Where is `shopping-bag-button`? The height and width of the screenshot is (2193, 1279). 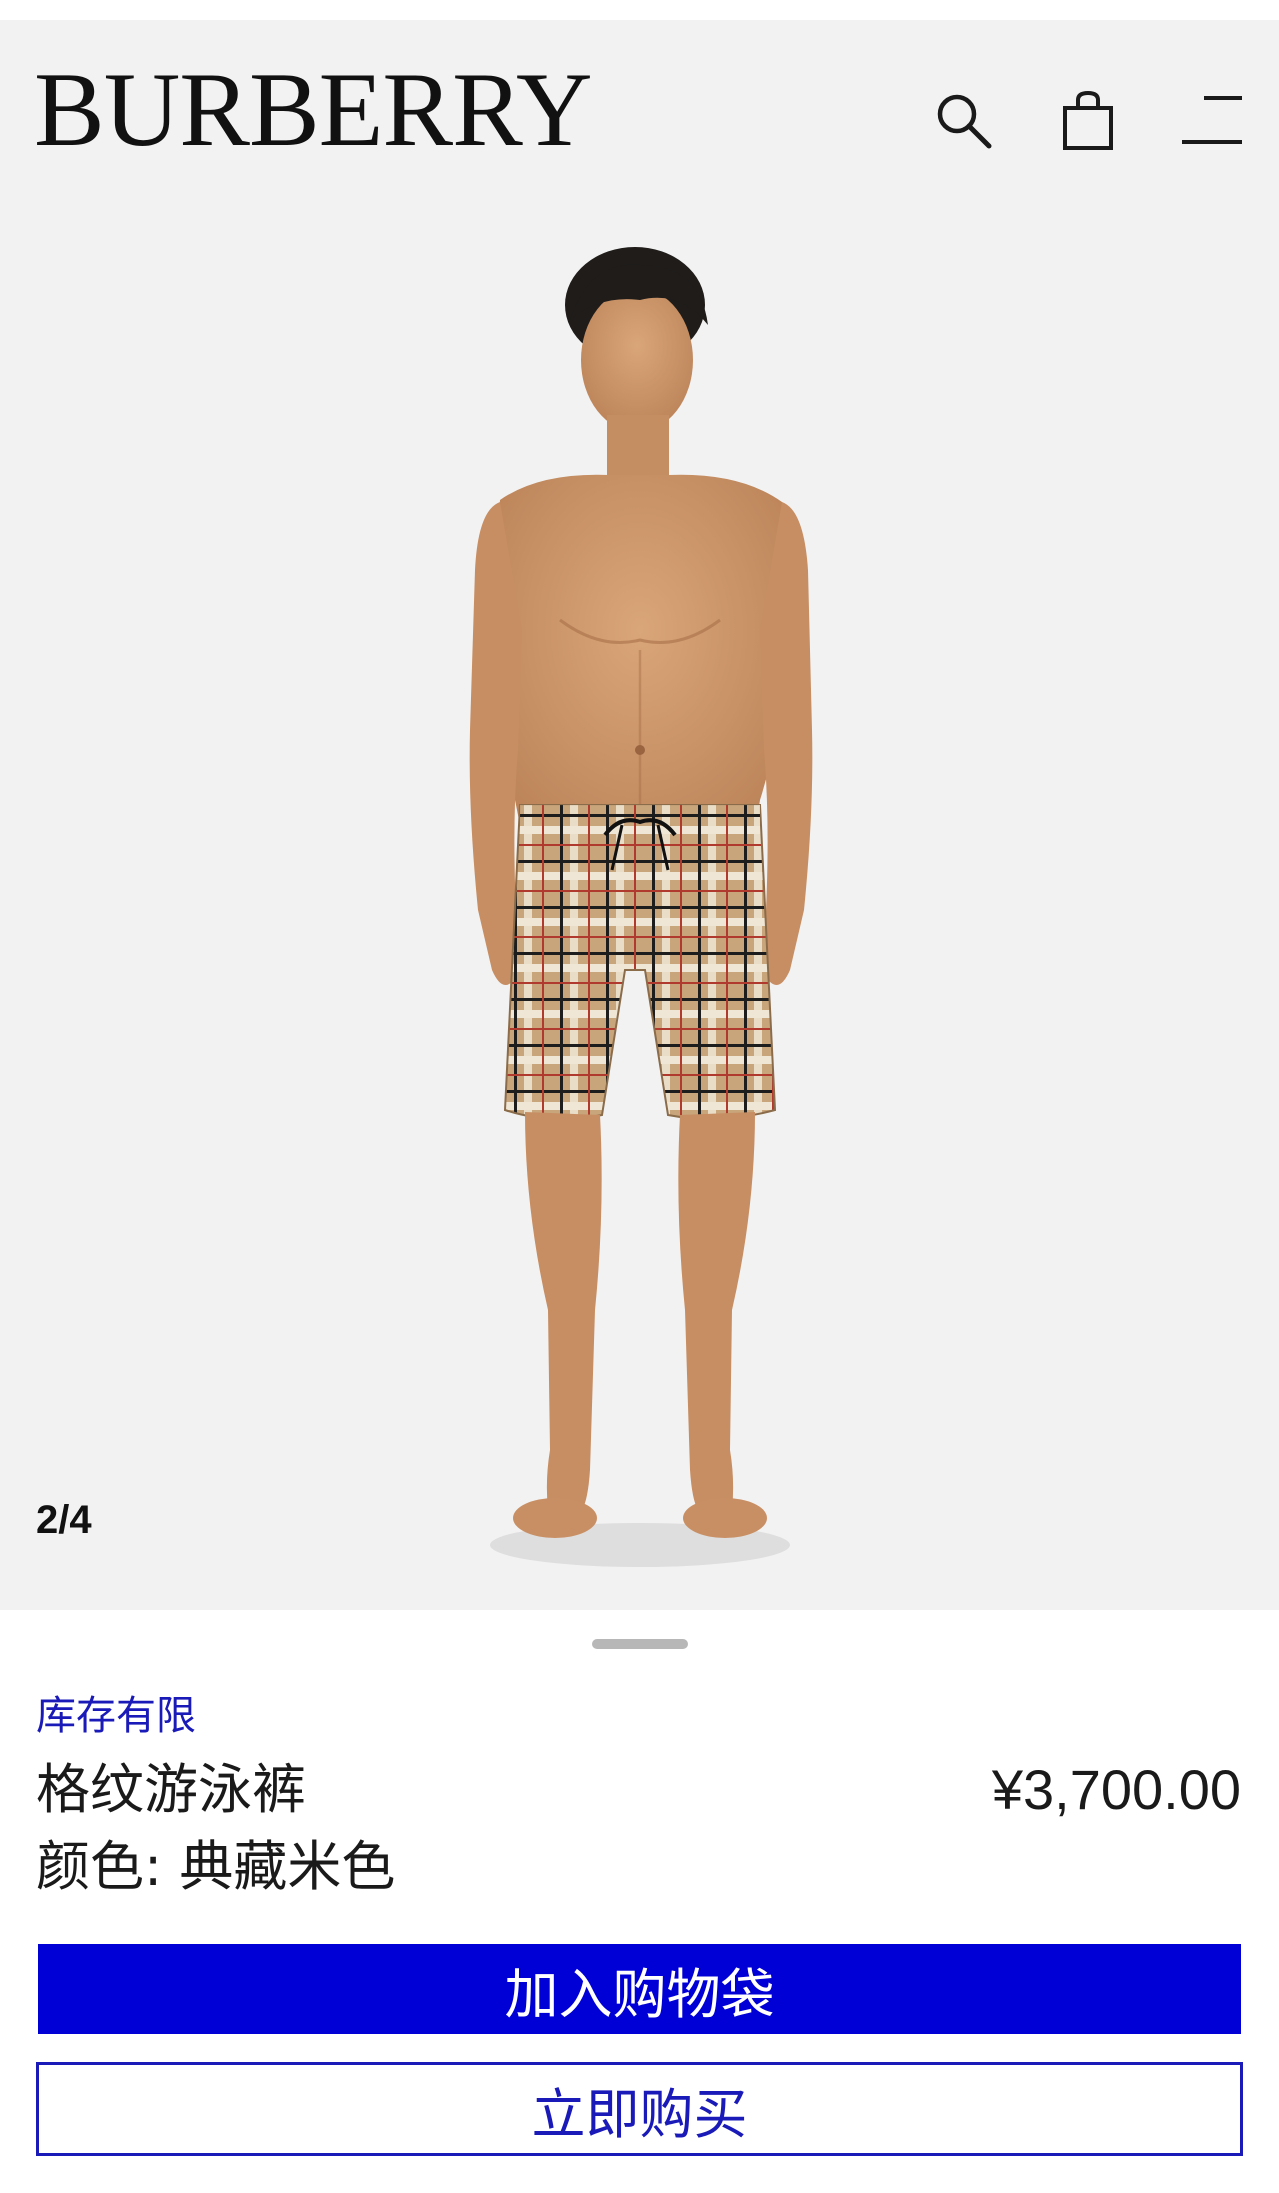 shopping-bag-button is located at coordinates (1088, 120).